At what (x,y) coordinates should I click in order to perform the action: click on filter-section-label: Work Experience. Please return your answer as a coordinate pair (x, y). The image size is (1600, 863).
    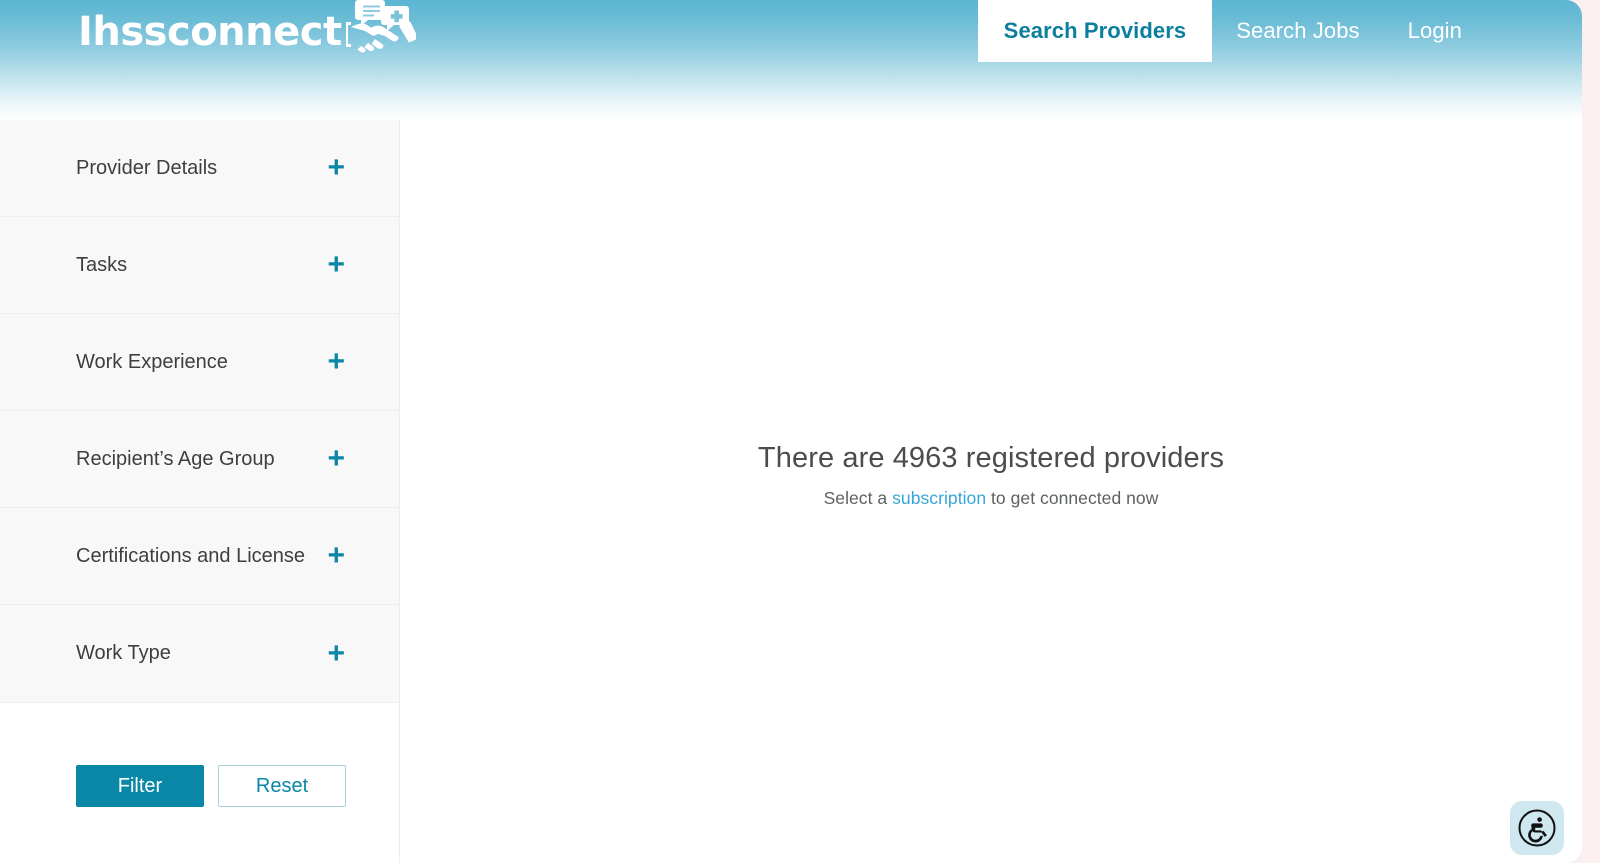
    Looking at the image, I should click on (152, 361).